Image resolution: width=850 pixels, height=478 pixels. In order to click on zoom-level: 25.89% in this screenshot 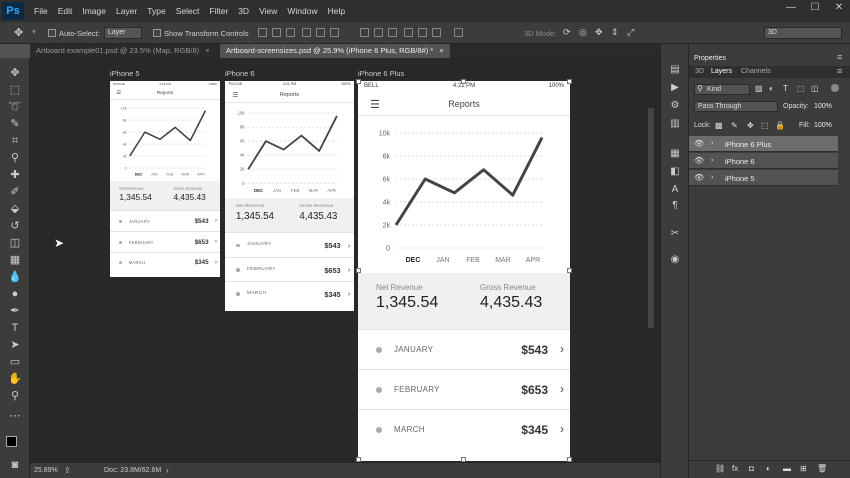, I will do `click(46, 470)`.